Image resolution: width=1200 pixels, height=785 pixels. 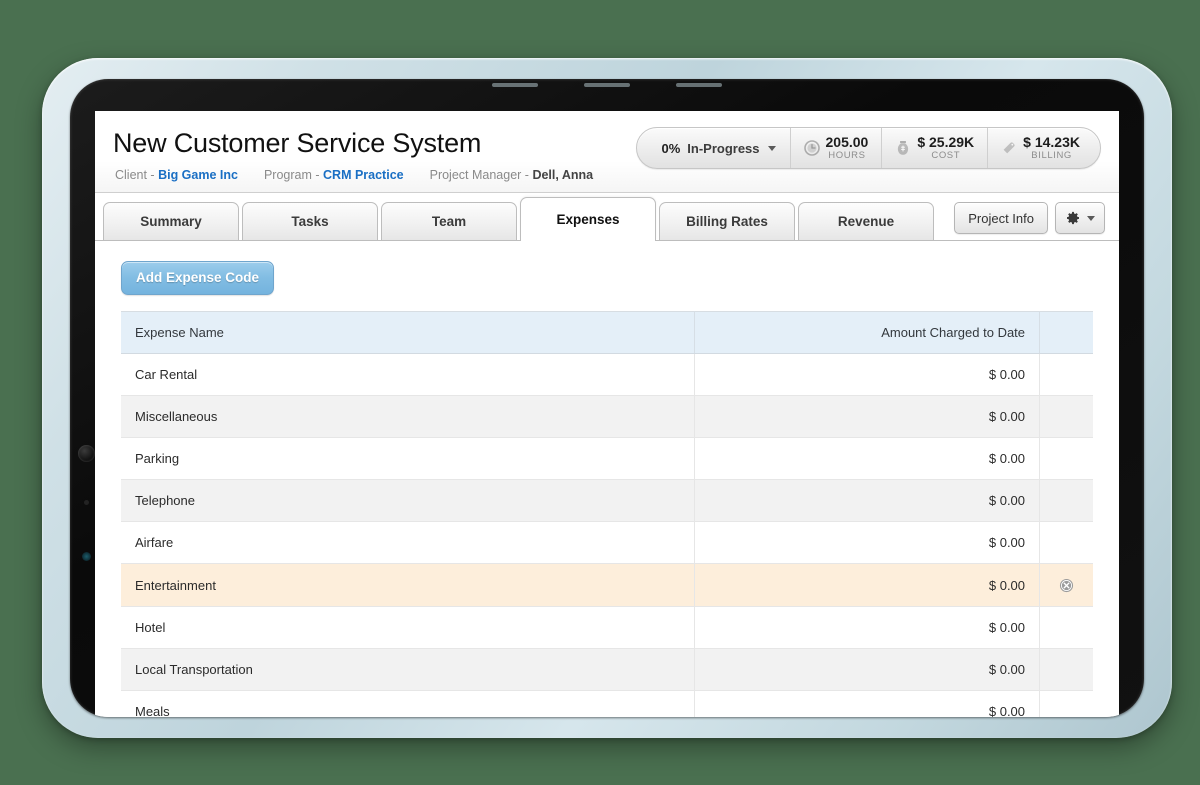 I want to click on column-header-amount: Amount Charged to Date, so click(x=867, y=332).